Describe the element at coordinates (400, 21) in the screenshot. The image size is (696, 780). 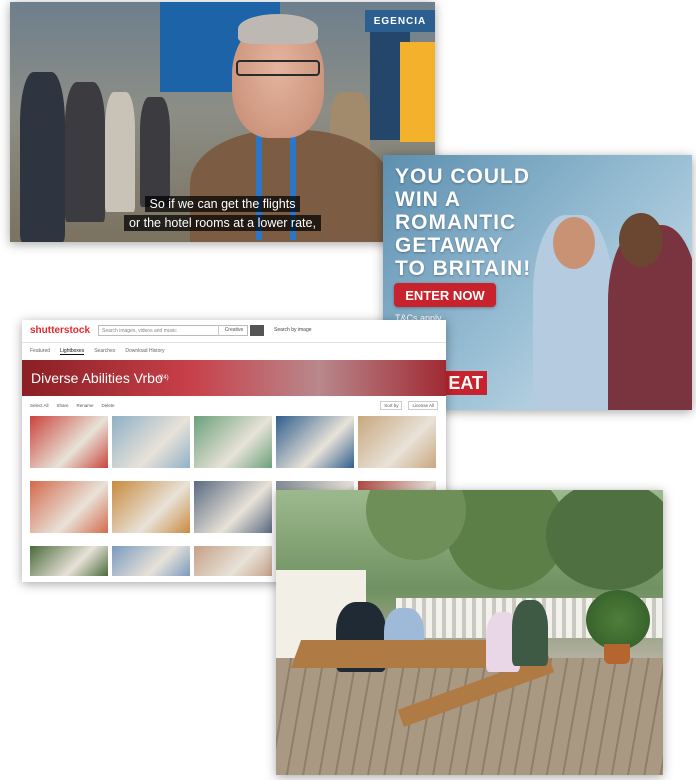
I see `booth-sign: EGENCIA` at that location.